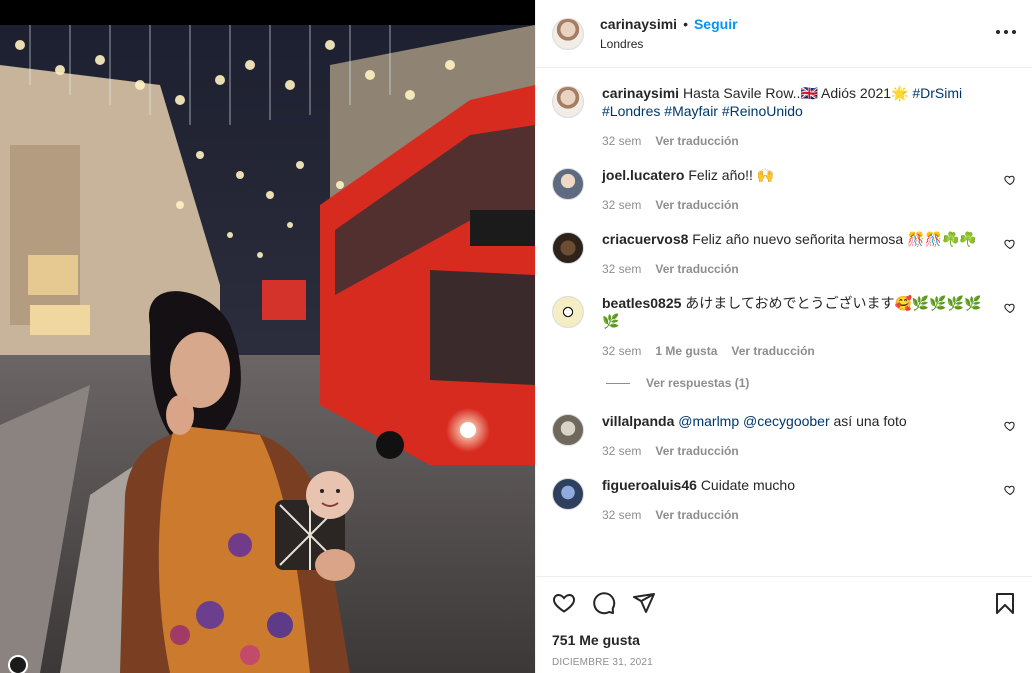 The width and height of the screenshot is (1032, 673). What do you see at coordinates (784, 662) in the screenshot?
I see `post-date: DICIEMBRE 31, 2021` at bounding box center [784, 662].